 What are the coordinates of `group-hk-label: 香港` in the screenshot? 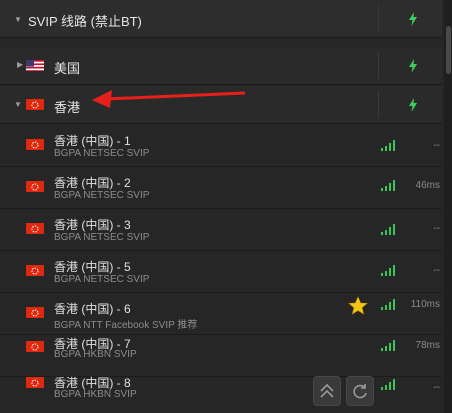 It's located at (67, 107).